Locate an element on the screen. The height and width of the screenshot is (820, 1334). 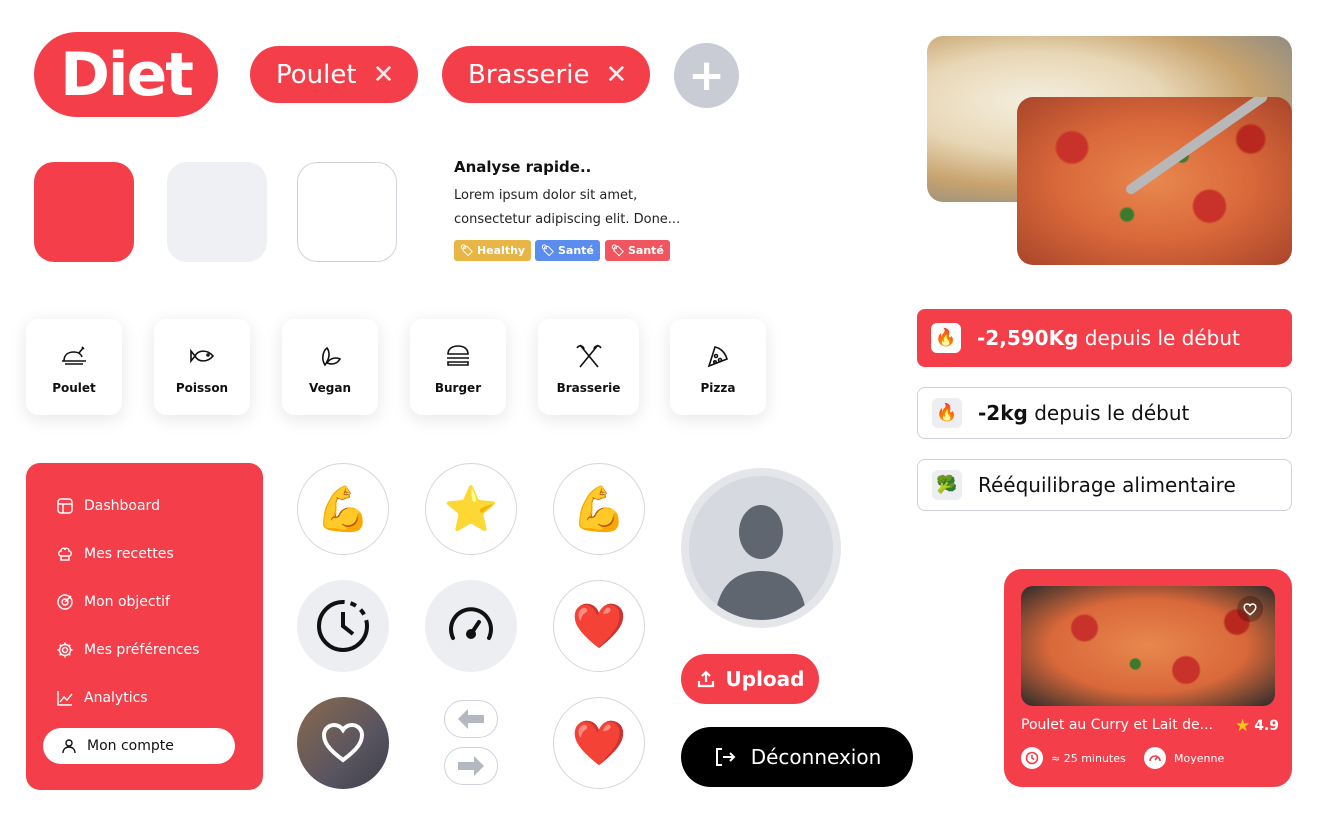
sidebar-item-label: Mon compte is located at coordinates (130, 746).